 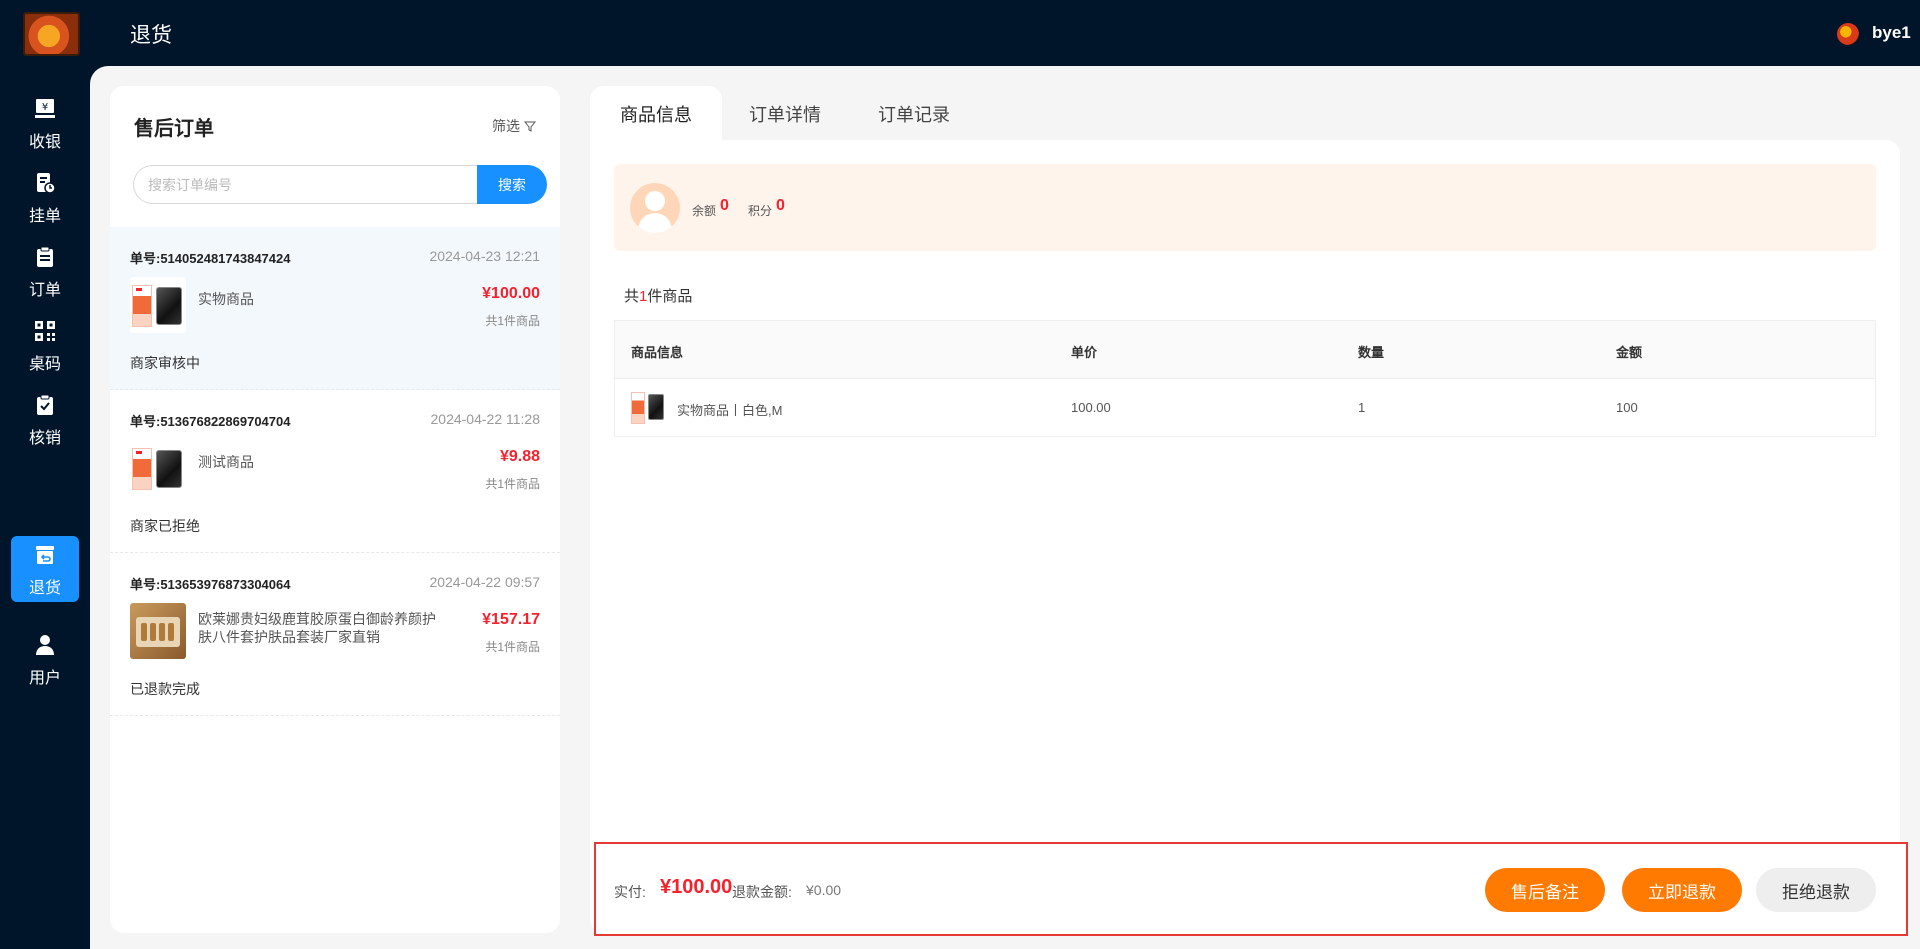 I want to click on order-icon, so click(x=45, y=256).